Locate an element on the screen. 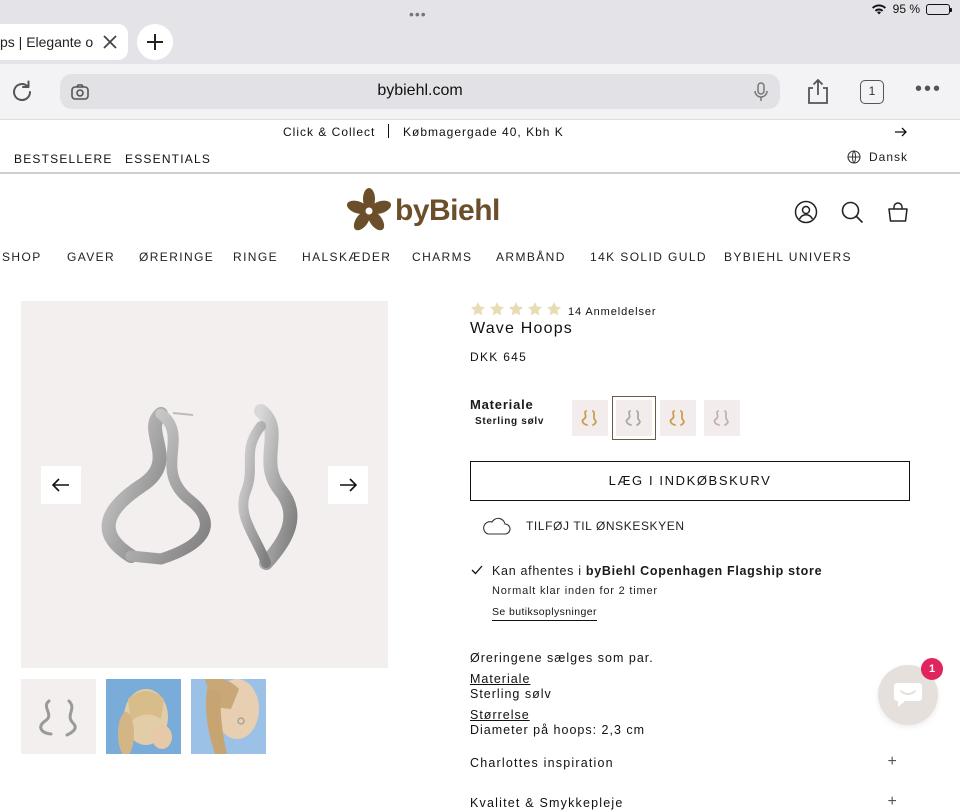 This screenshot has height=810, width=960. announcement-bar: Click & Collect Købmagergade 40, Kbh K is located at coordinates (480, 132).